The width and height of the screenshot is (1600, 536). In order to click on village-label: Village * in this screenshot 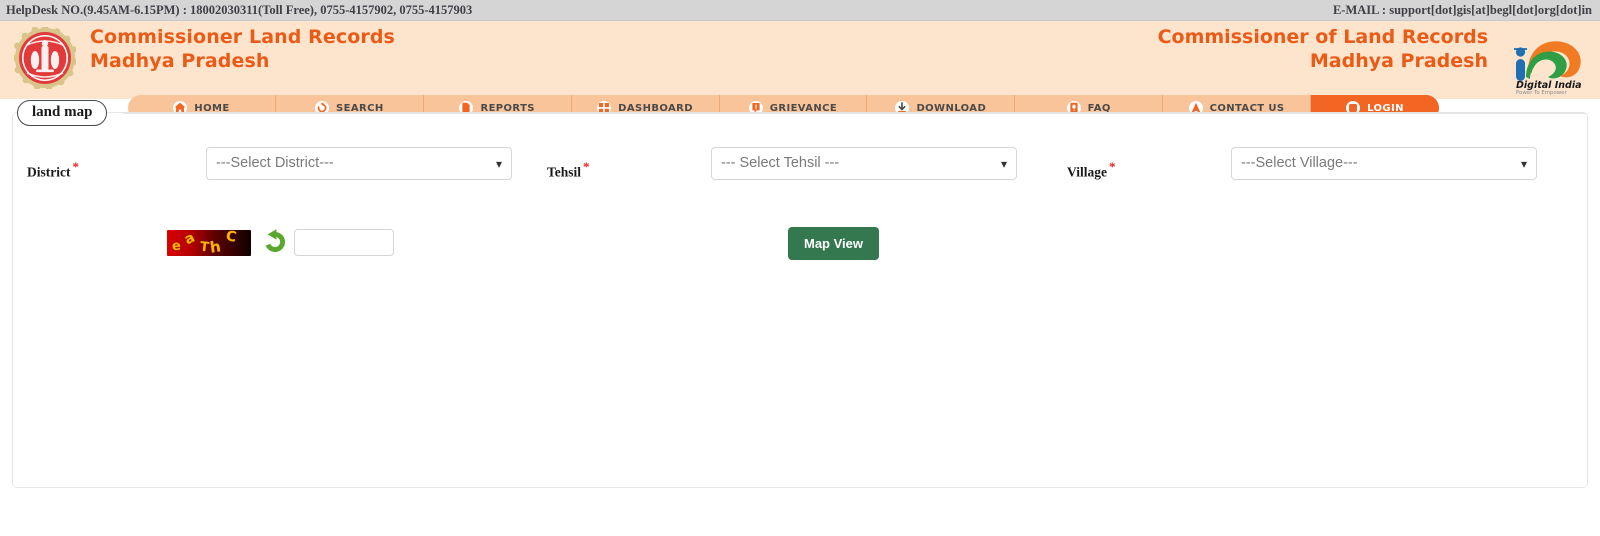, I will do `click(1091, 170)`.